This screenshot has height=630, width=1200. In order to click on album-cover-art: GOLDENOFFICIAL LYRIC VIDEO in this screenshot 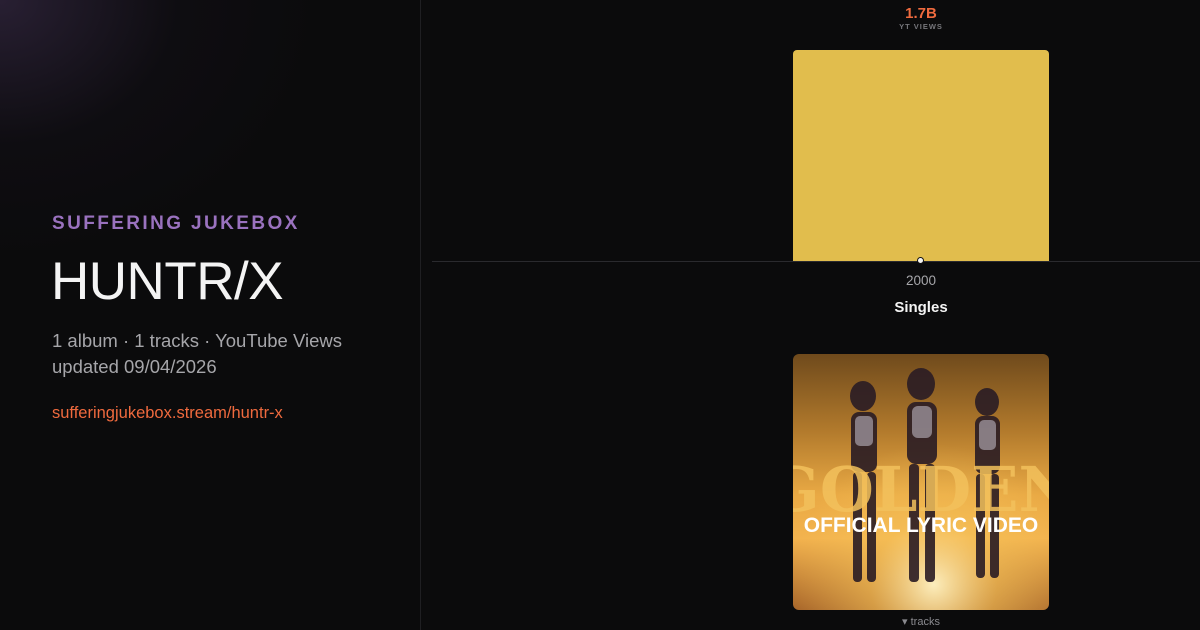, I will do `click(921, 482)`.